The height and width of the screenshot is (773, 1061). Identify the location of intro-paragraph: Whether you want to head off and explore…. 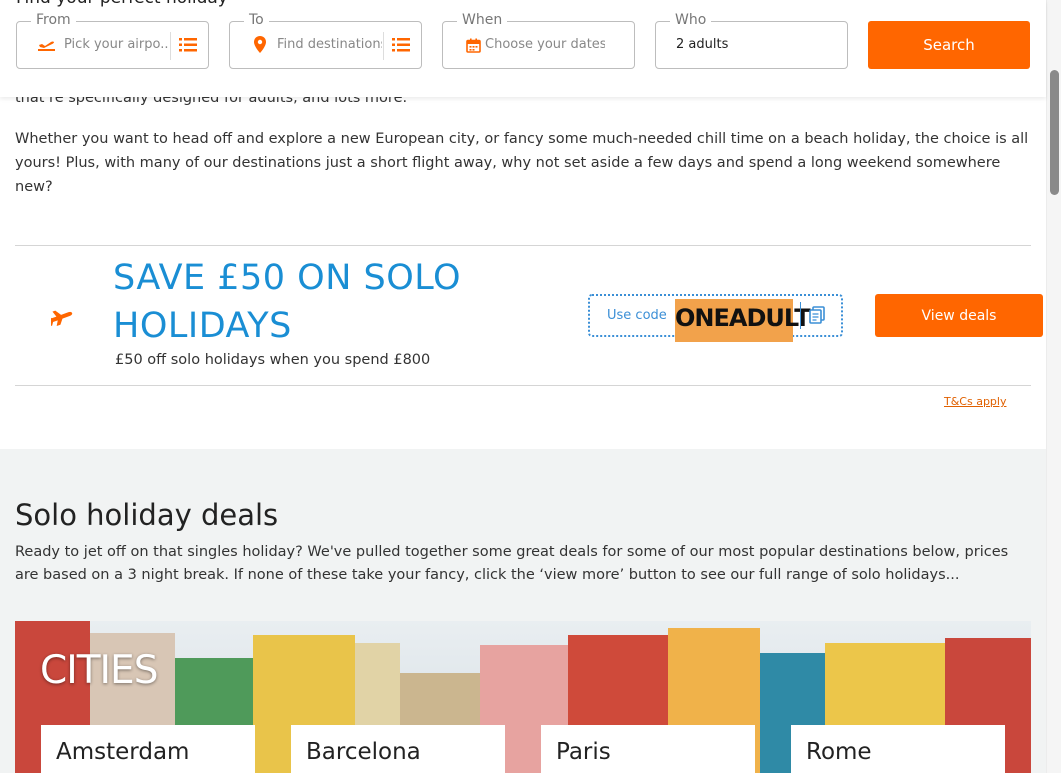
(522, 163).